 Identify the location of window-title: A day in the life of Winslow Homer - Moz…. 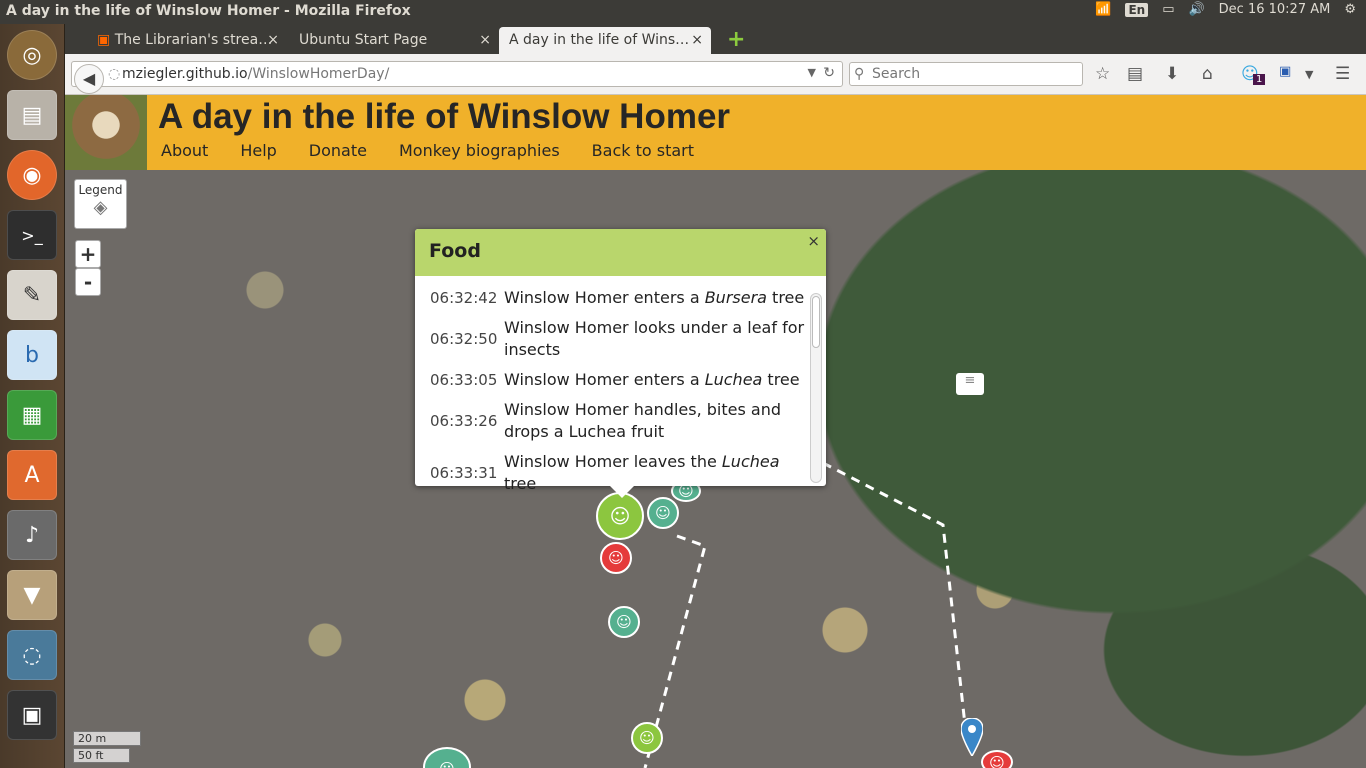
(208, 11).